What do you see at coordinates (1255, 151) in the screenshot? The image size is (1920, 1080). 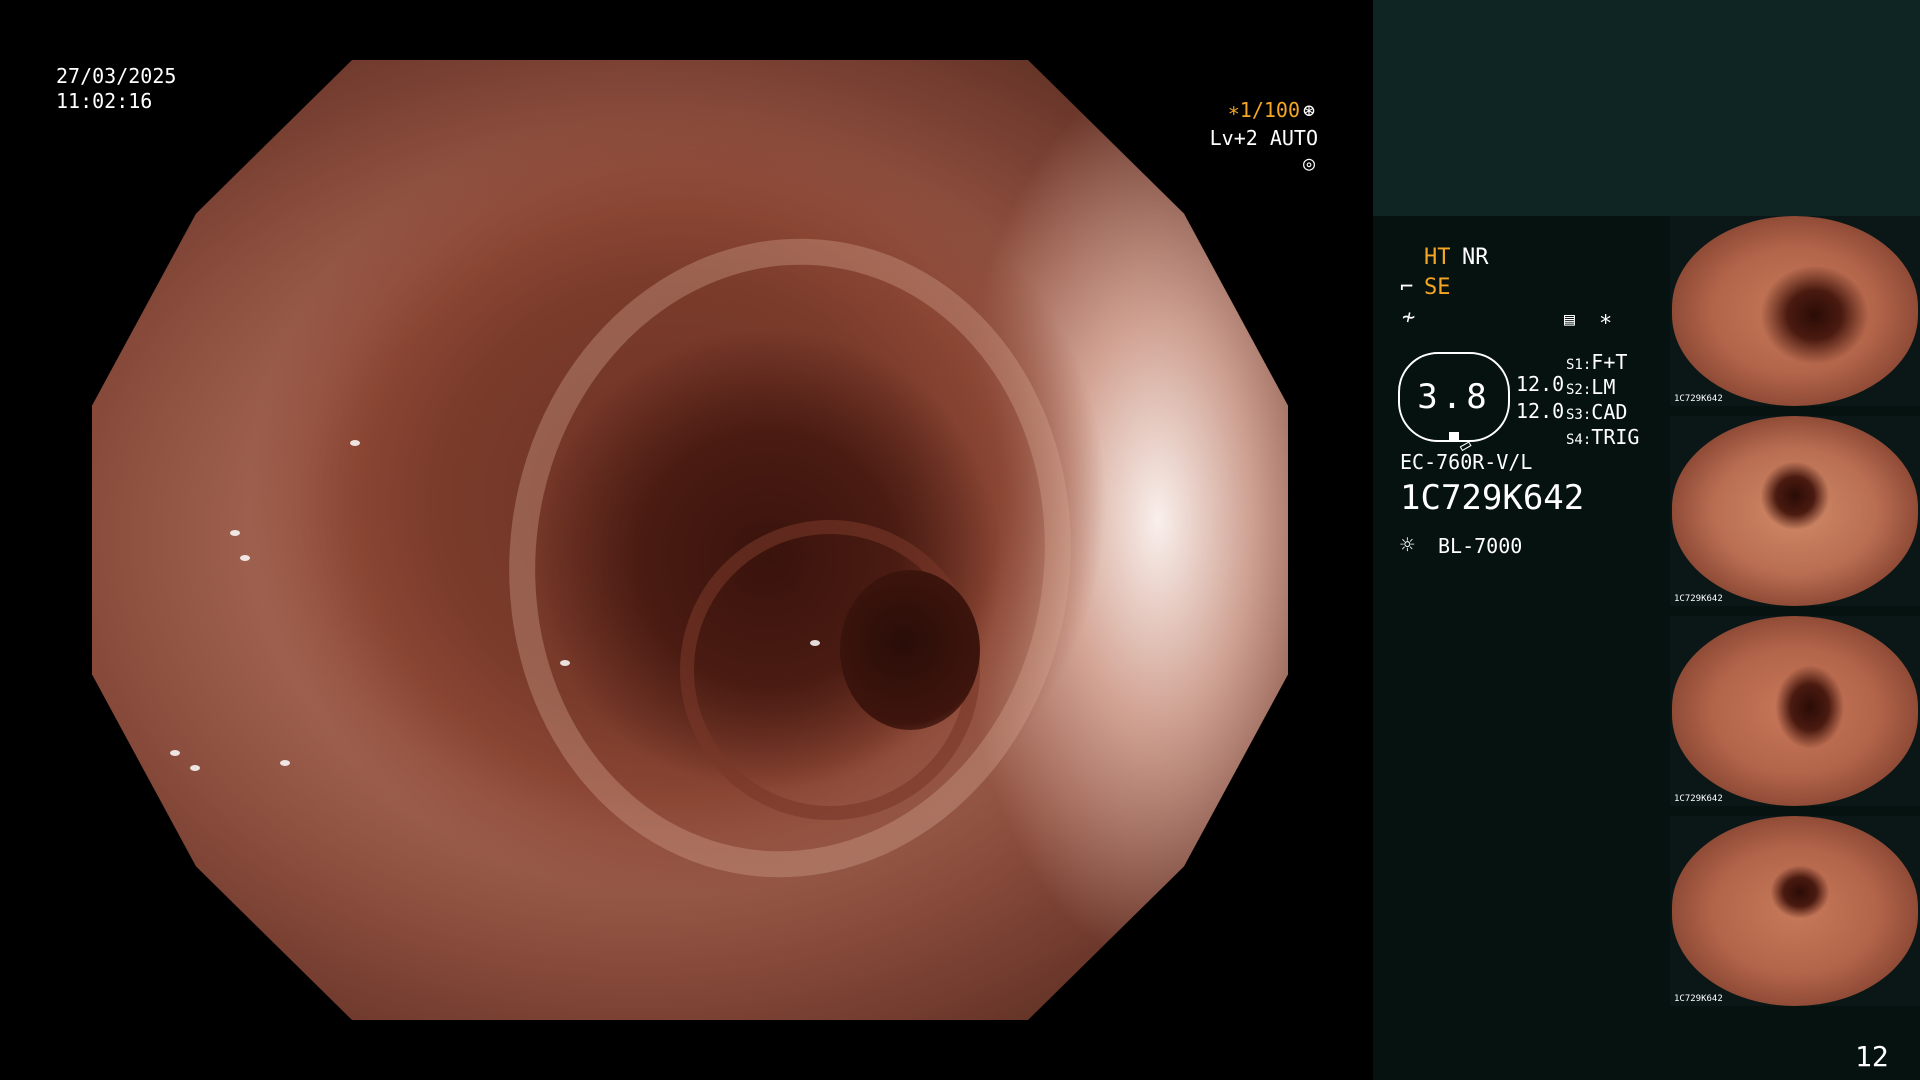 I see `brightness-level: Lv+2 AUTO◎` at bounding box center [1255, 151].